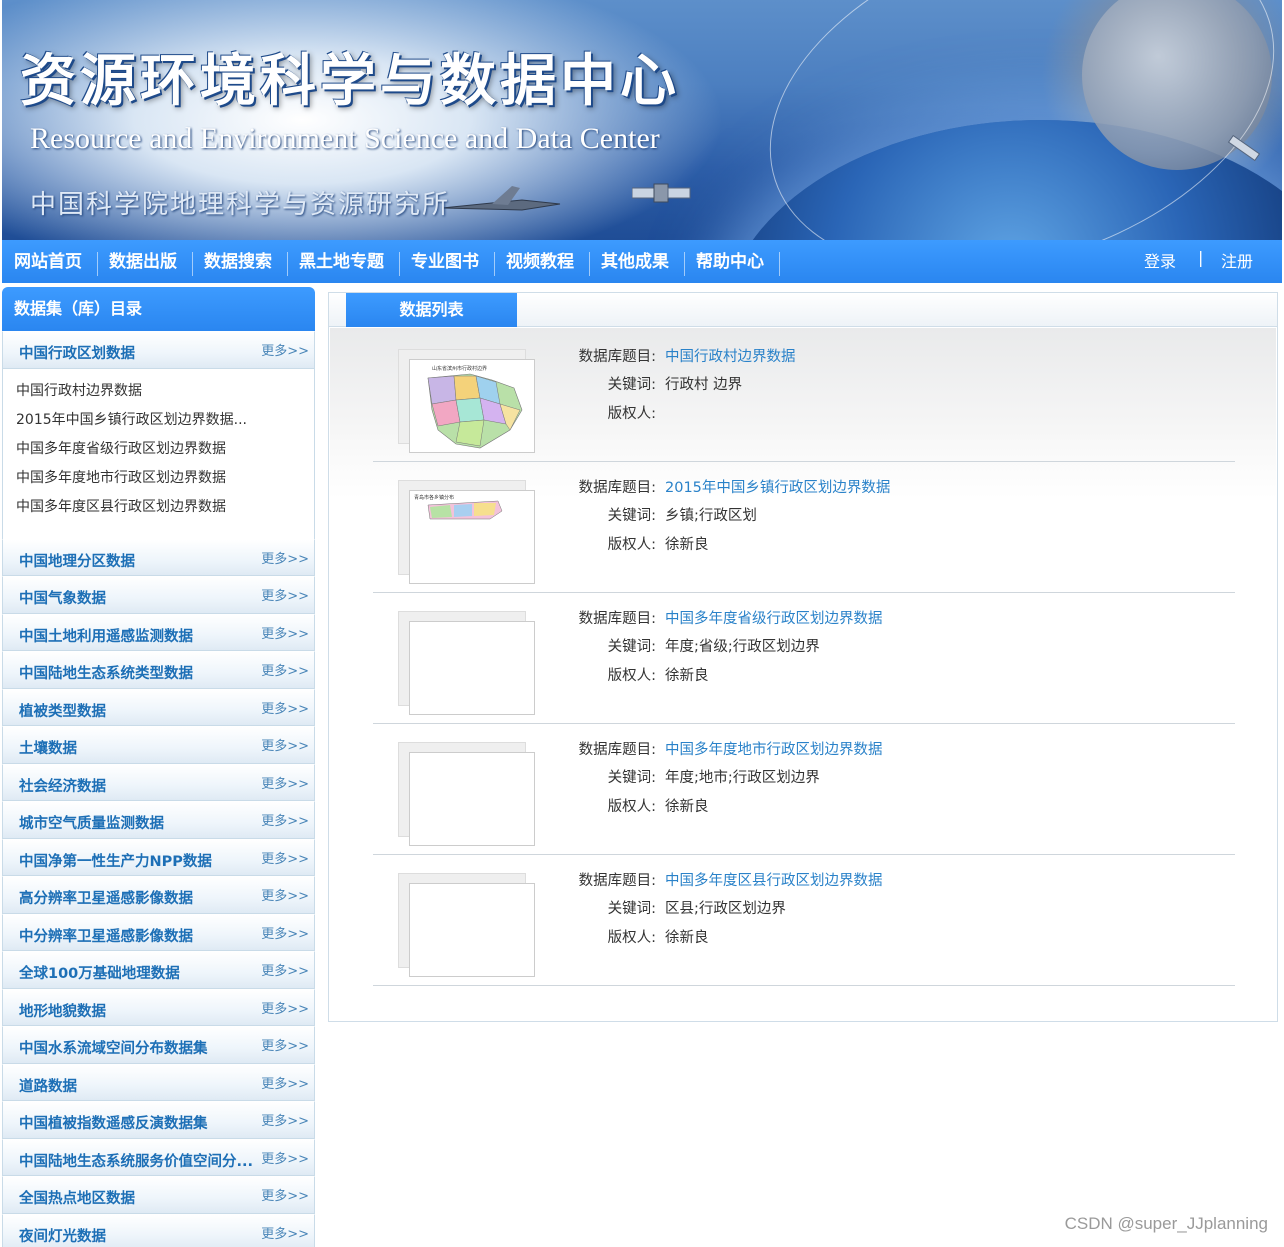 Image resolution: width=1284 pixels, height=1247 pixels. I want to click on category-name: 中国气象数据, so click(62, 597).